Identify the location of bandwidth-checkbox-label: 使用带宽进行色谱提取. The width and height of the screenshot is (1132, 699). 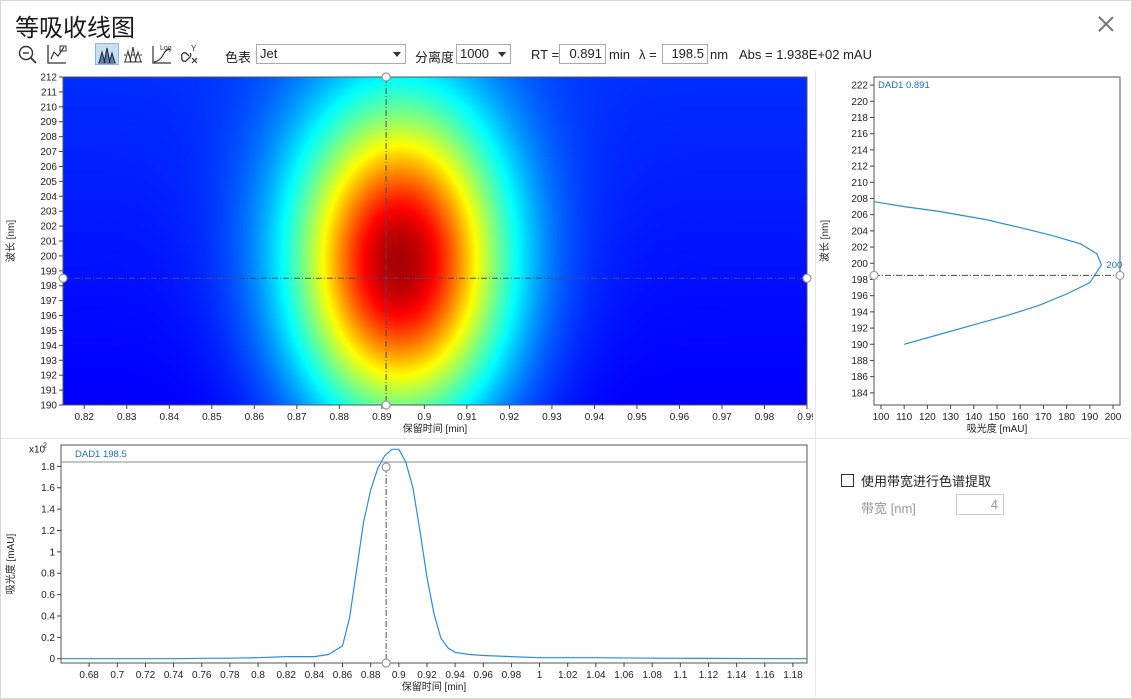
(926, 481).